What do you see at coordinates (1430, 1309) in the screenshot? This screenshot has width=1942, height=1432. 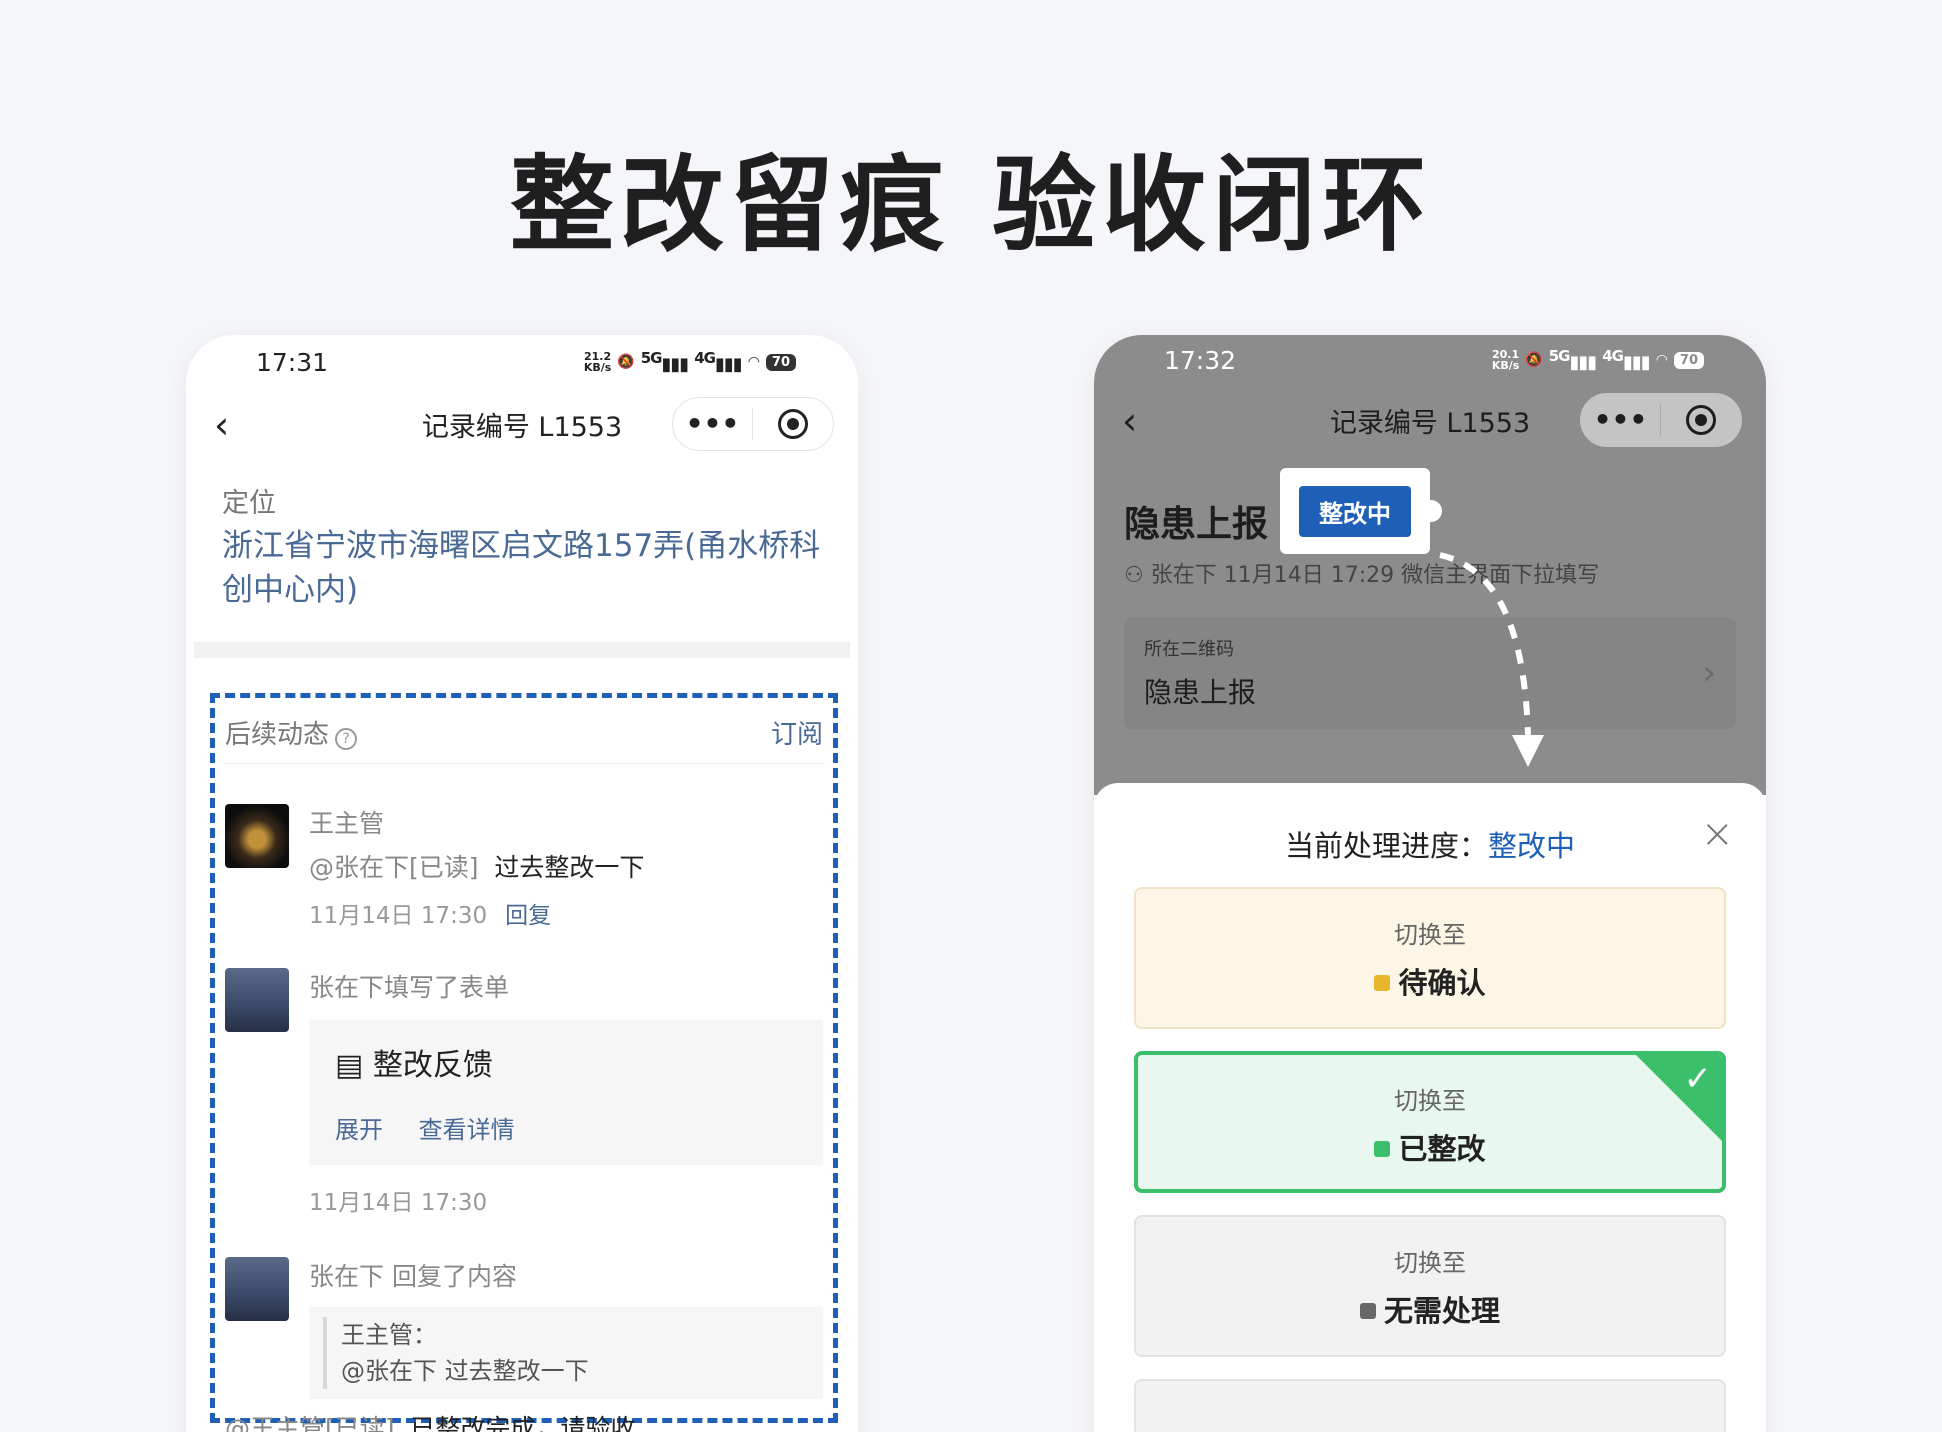 I see `option-status: 无需处理` at bounding box center [1430, 1309].